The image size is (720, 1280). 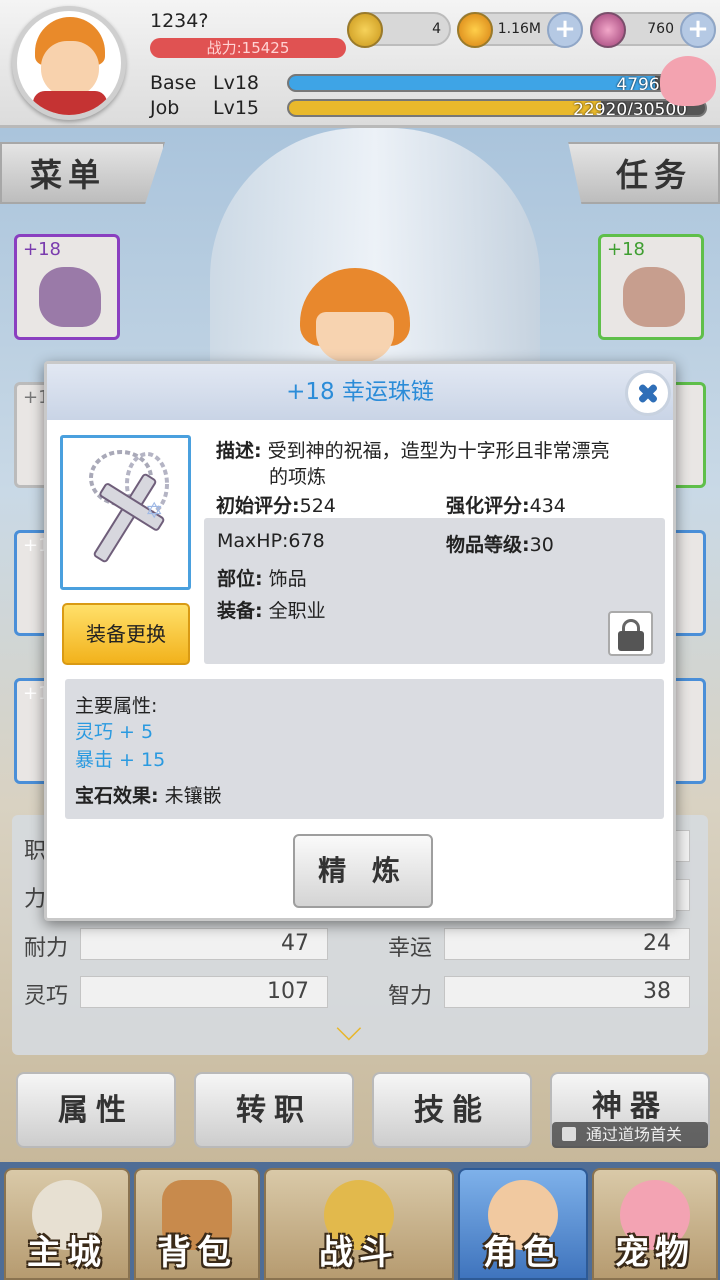 I want to click on item-info-box: MaxHP:678 物品等级:30 部位: 饰品 装备: 全职业, so click(x=434, y=591).